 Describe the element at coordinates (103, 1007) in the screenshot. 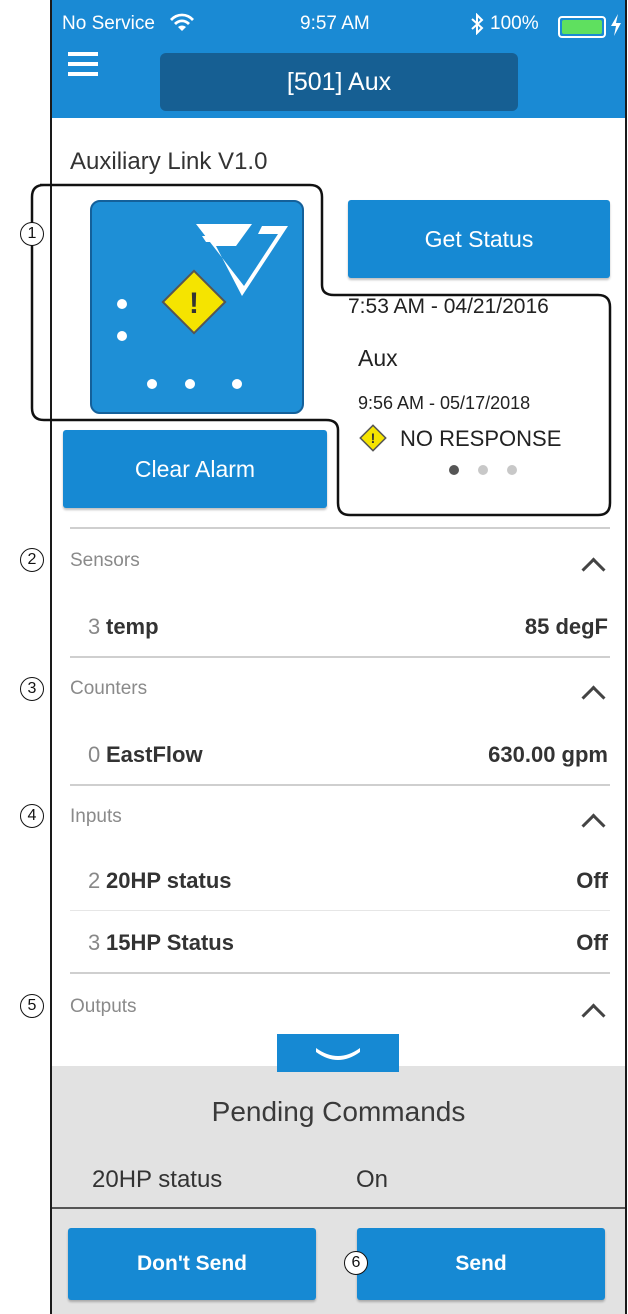

I see `section-header-outputs: Outputs` at that location.